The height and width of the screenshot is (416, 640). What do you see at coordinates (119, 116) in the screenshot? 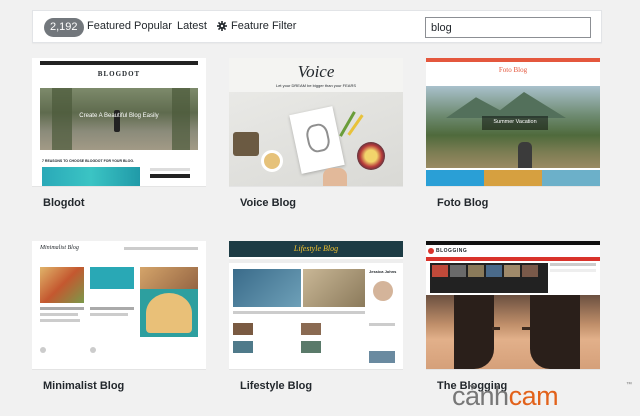
I see `preview-hero-text: Create A Beautiful Blog Easily` at bounding box center [119, 116].